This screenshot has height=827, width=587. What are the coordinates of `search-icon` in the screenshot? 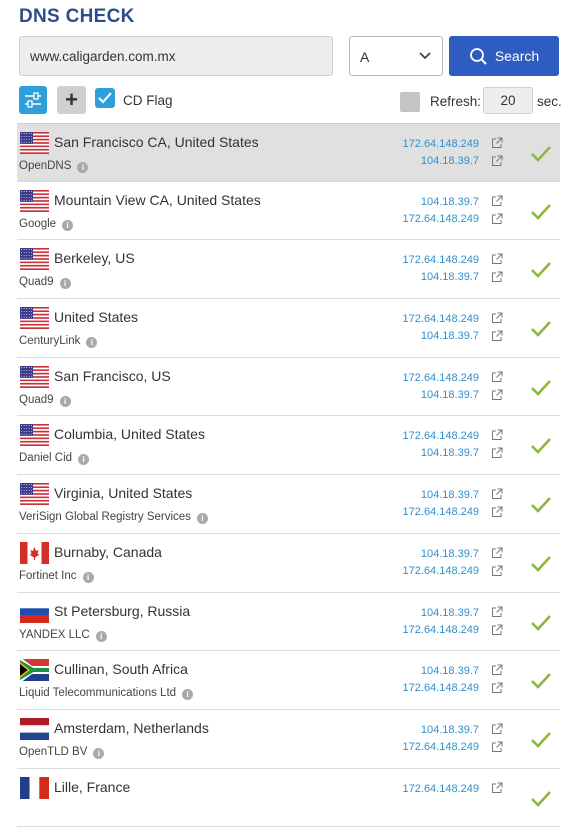 It's located at (478, 56).